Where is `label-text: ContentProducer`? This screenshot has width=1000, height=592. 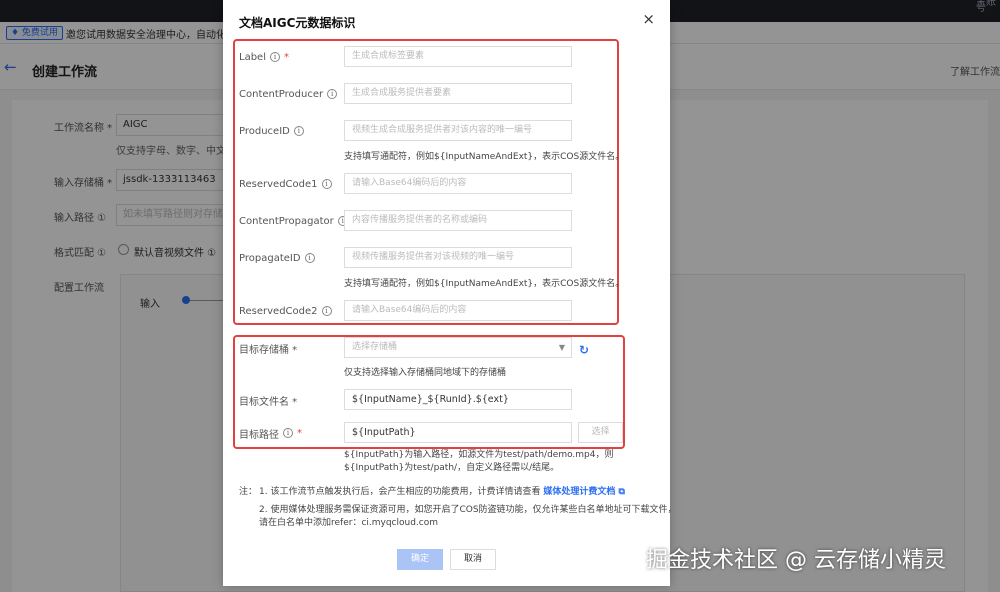 label-text: ContentProducer is located at coordinates (281, 94).